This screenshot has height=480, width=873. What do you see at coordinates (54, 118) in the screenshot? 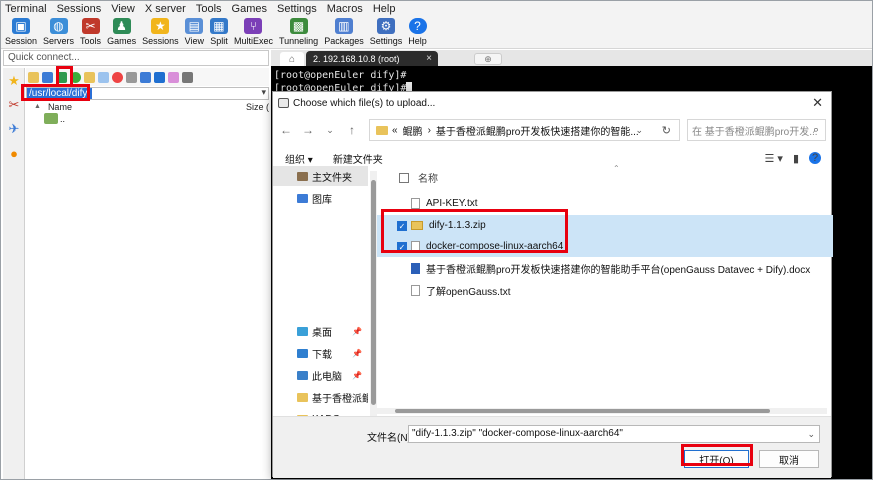
I see `sftp-updir-row: ..` at bounding box center [54, 118].